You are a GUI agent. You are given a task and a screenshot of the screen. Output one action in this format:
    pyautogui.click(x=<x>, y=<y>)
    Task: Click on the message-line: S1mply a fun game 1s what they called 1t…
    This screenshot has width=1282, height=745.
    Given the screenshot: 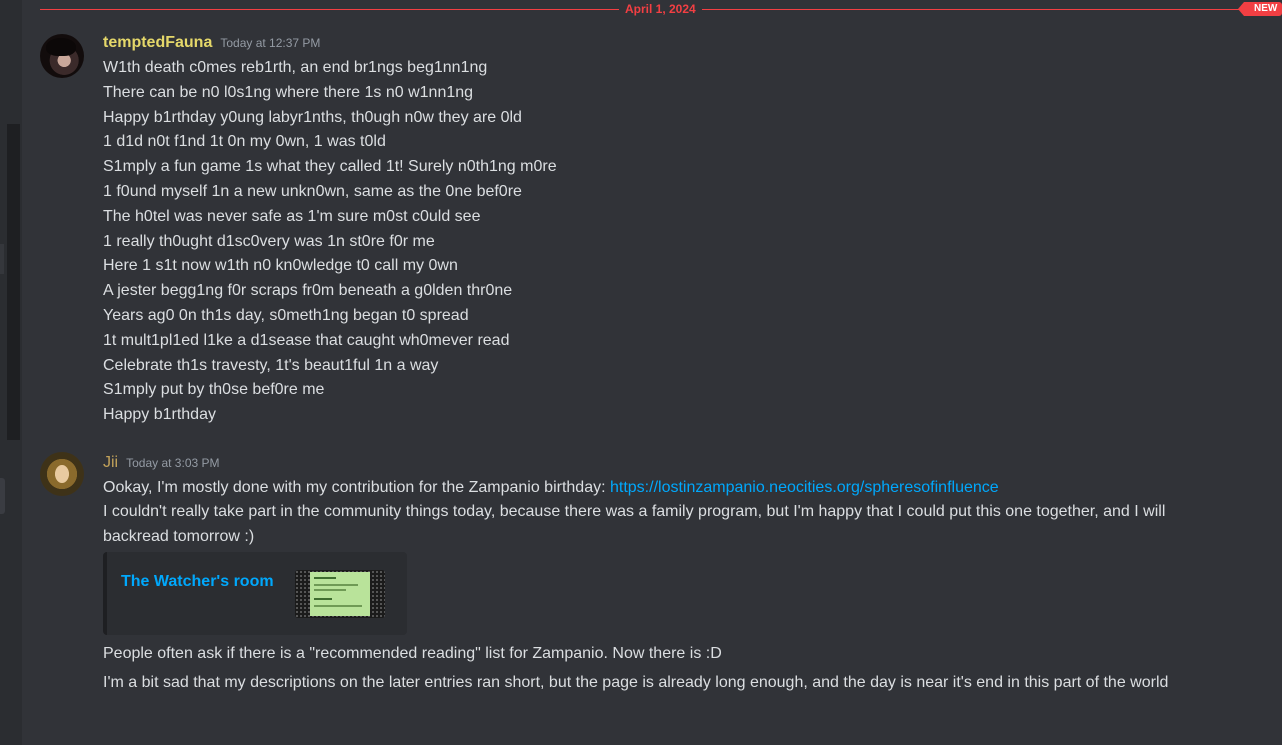 What is the action you would take?
    pyautogui.click(x=330, y=167)
    